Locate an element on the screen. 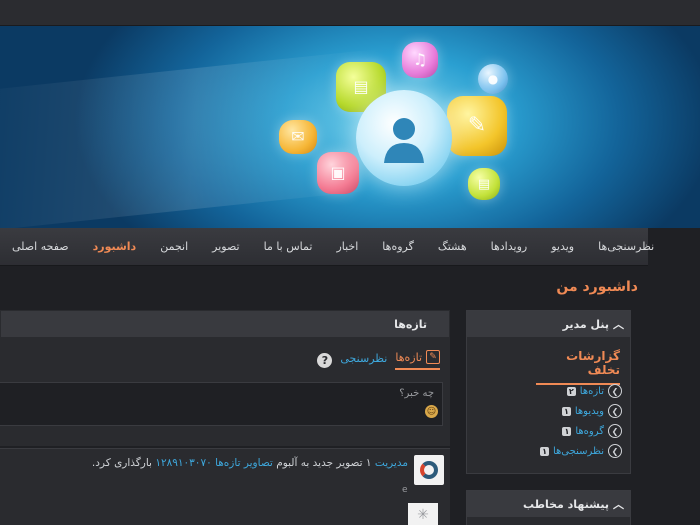 The height and width of the screenshot is (525, 700). video-icon: ▤ is located at coordinates (484, 184).